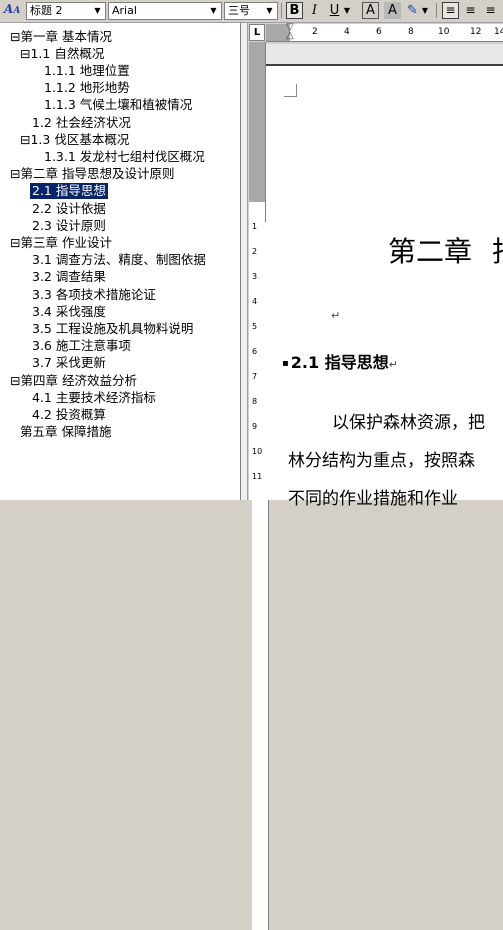 Image resolution: width=503 pixels, height=930 pixels. I want to click on chapter-heading: 第二章指, so click(445, 250).